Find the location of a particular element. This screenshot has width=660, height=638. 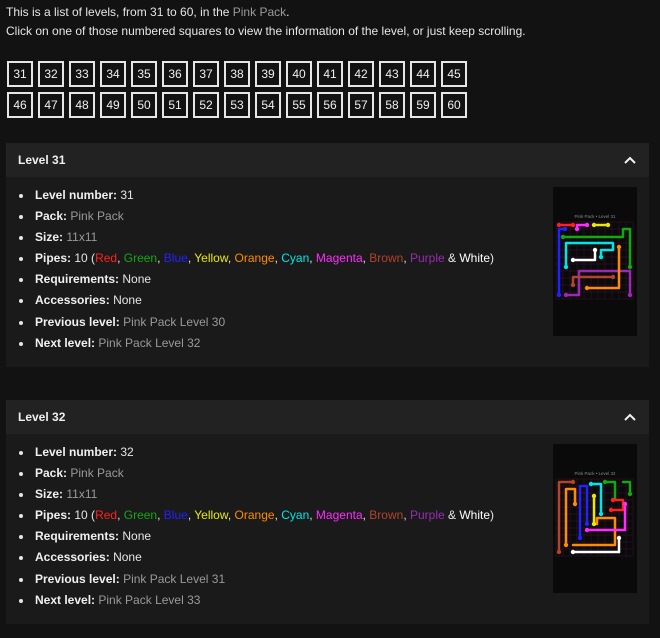

level-55-button: 55 is located at coordinates (299, 105).